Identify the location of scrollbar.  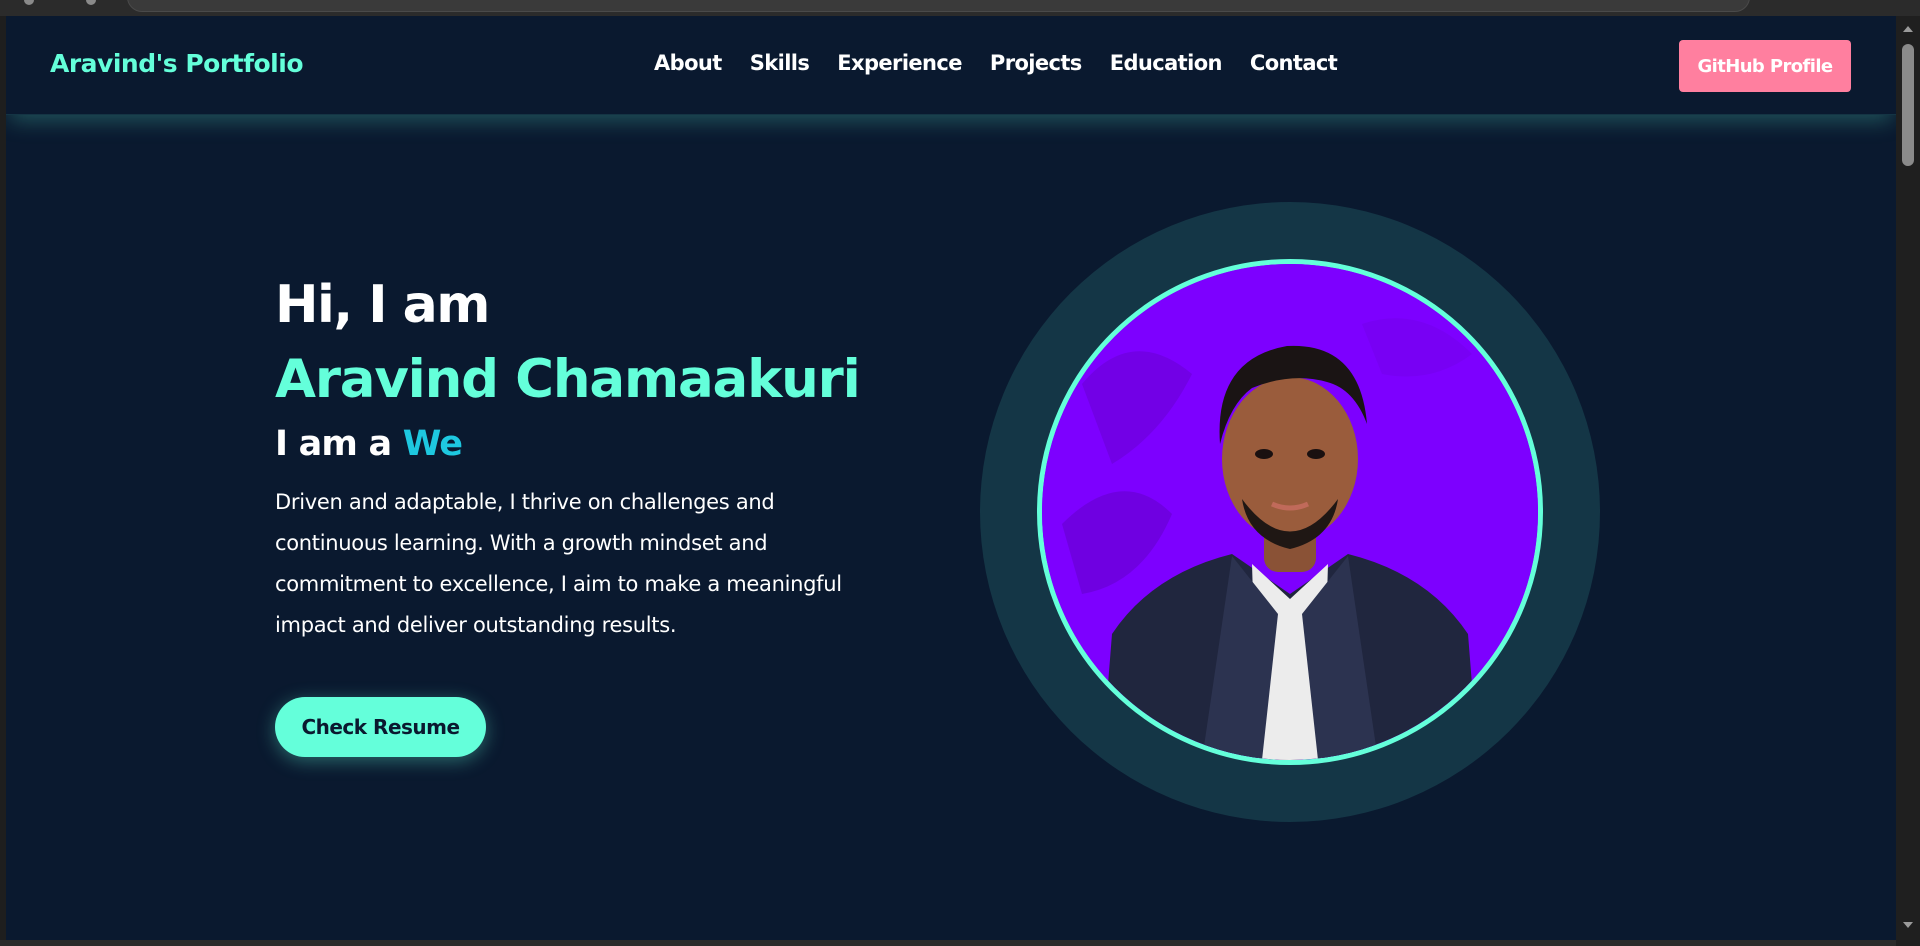
(1908, 481).